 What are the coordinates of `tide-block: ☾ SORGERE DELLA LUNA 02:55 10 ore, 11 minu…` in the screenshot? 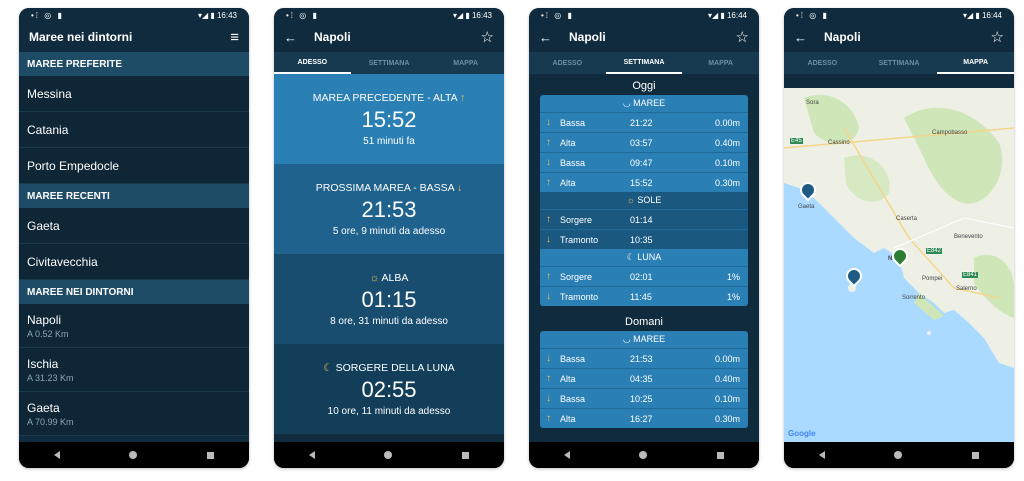 It's located at (389, 389).